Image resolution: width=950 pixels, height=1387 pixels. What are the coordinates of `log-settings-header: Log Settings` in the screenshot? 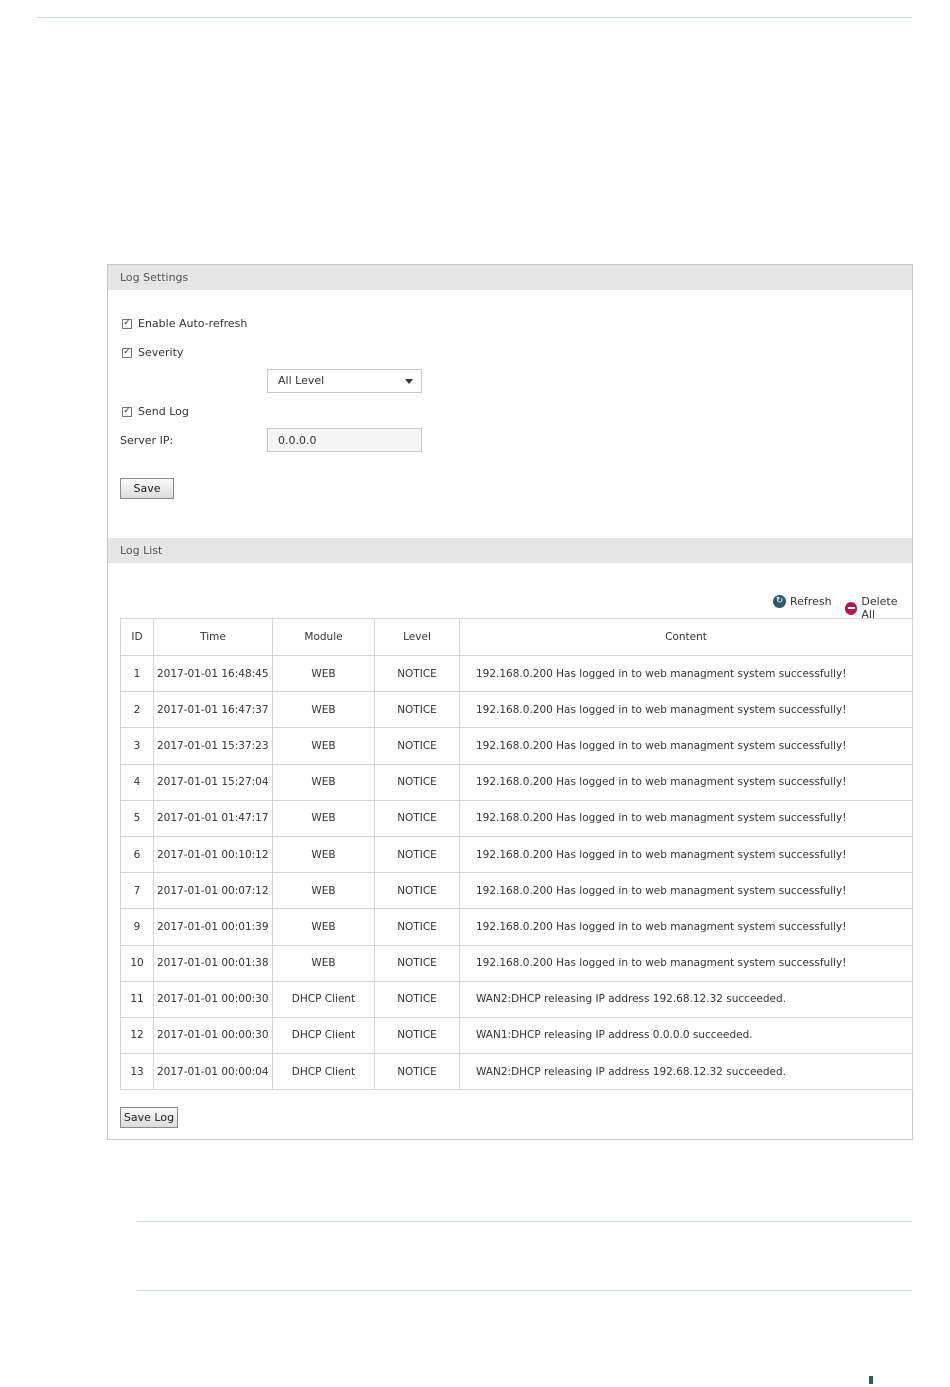 It's located at (510, 277).